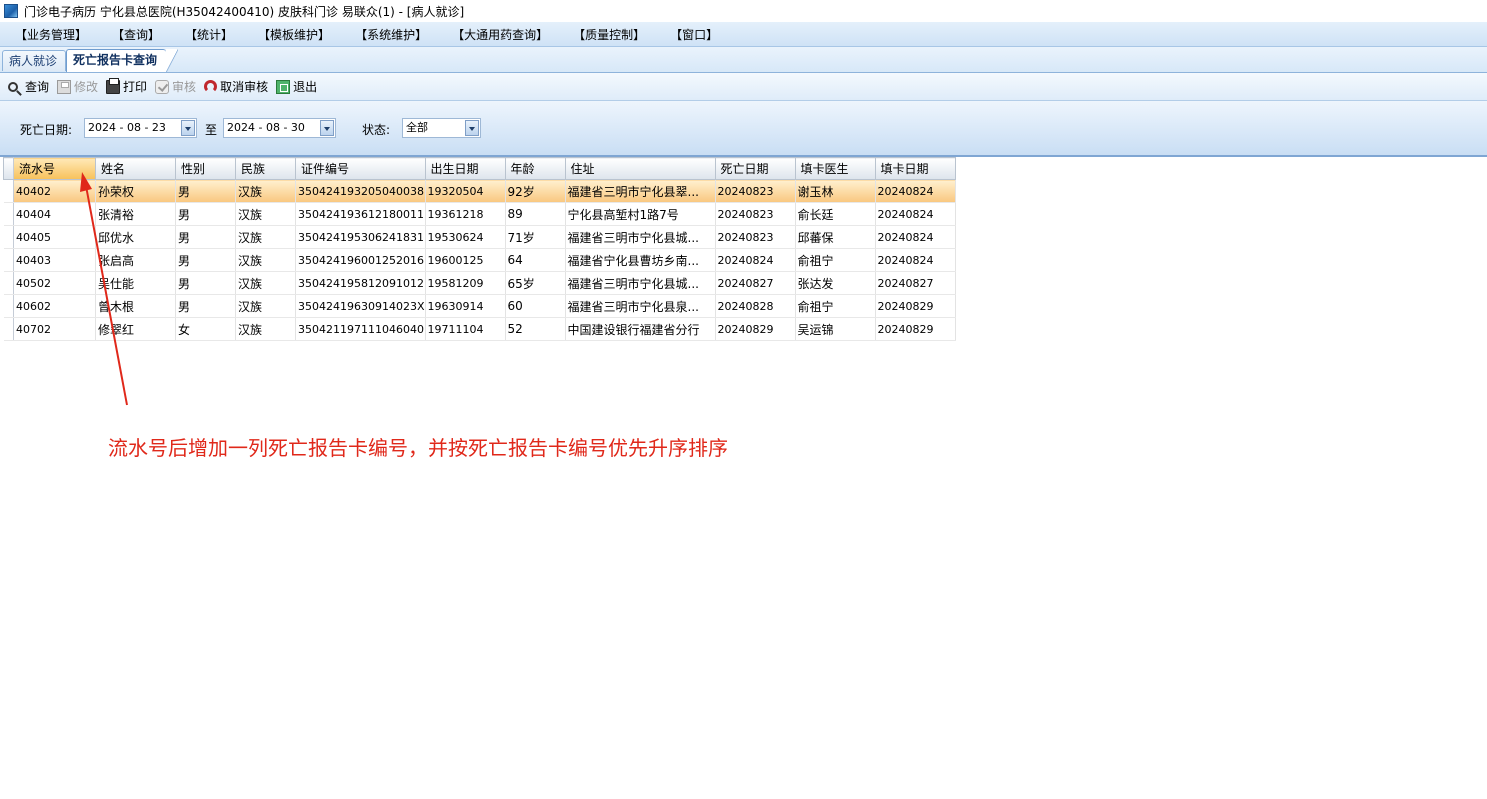  Describe the element at coordinates (28, 86) in the screenshot. I see `query-button: 查询` at that location.